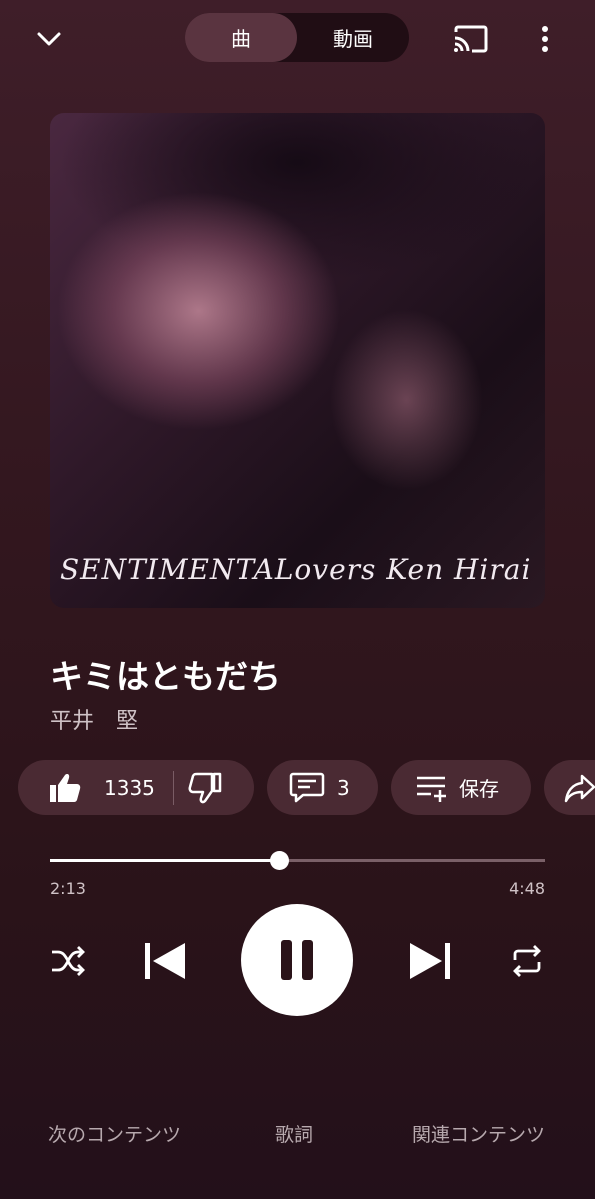 The width and height of the screenshot is (595, 1199). I want to click on like-button: 1335, so click(86, 788).